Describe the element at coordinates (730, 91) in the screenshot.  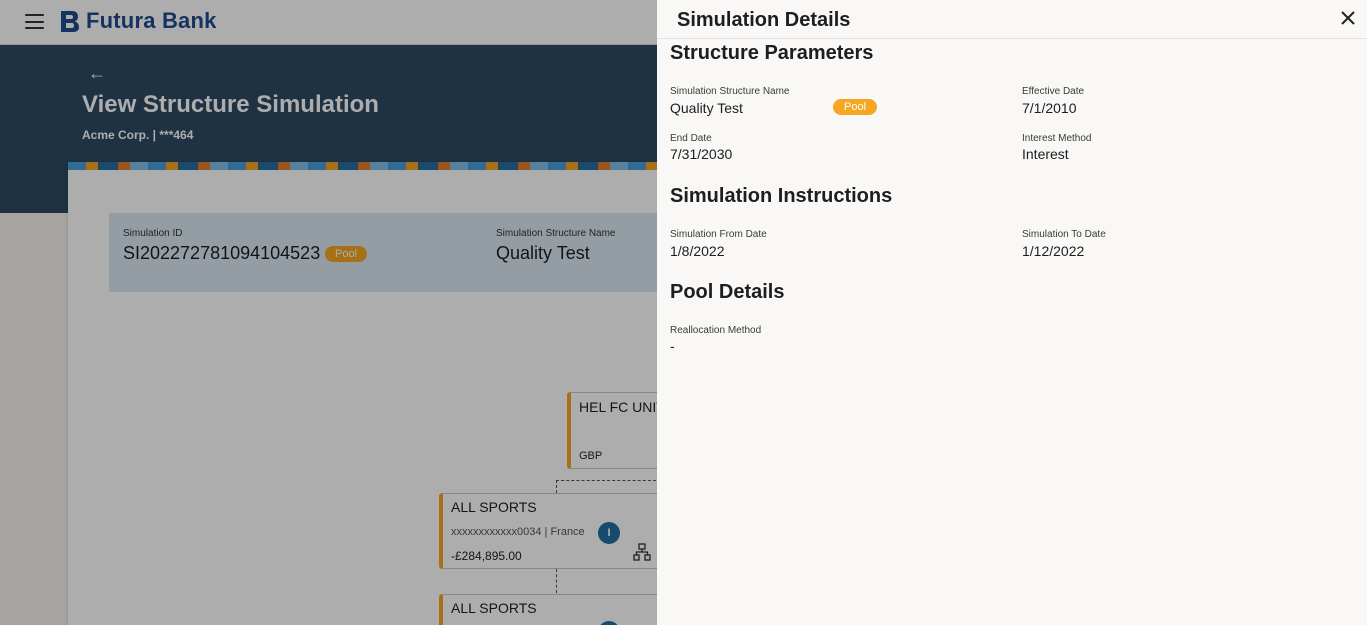
I see `structure-name-label: Simulation Structure Name` at that location.